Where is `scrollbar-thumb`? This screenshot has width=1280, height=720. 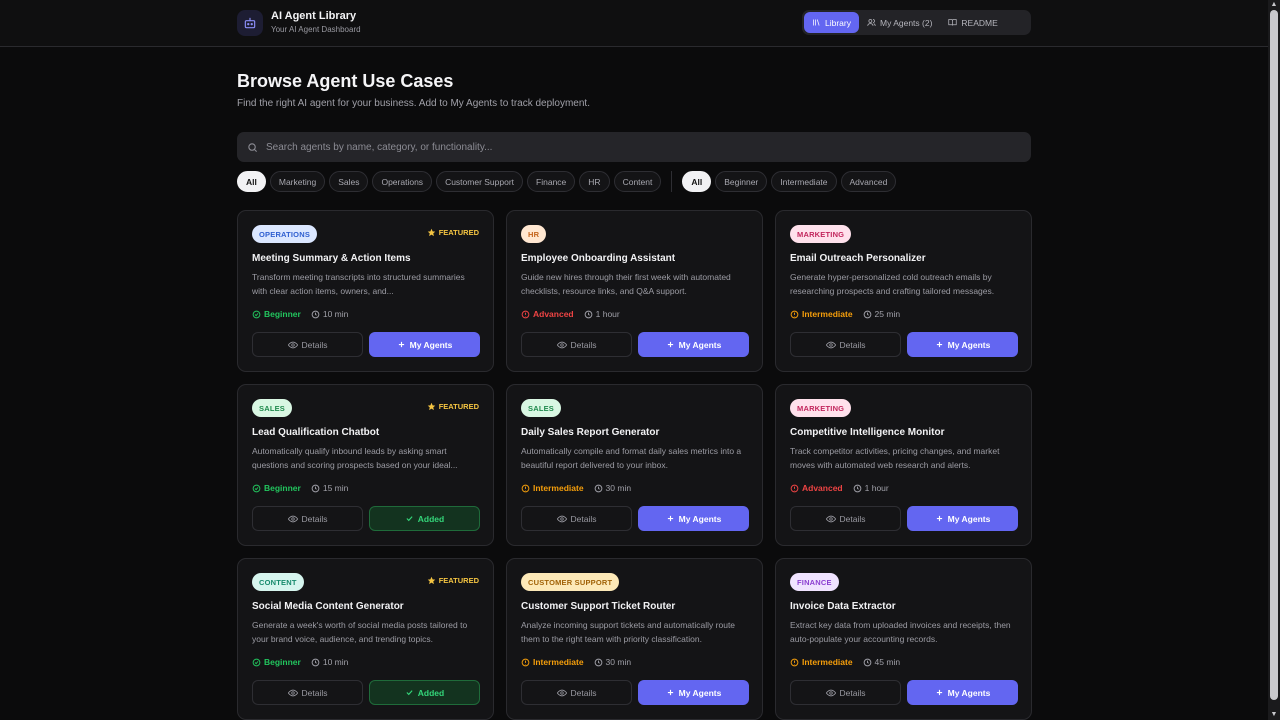 scrollbar-thumb is located at coordinates (1274, 355).